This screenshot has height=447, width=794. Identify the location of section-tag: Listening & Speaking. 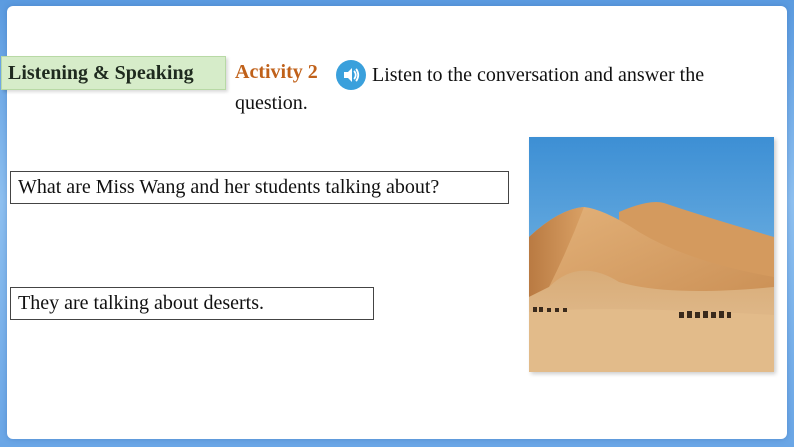
(113, 73).